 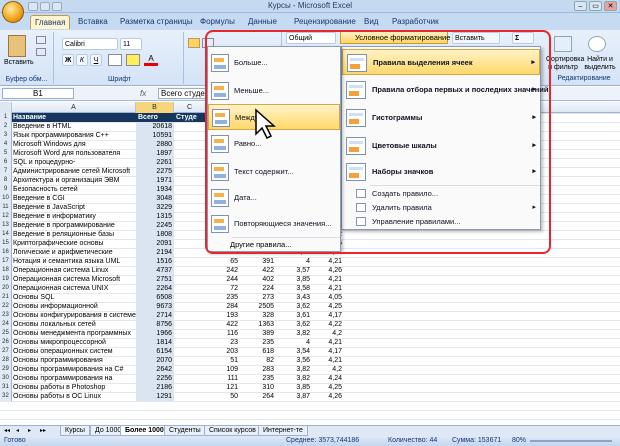 What do you see at coordinates (74, 351) in the screenshot?
I see `cell-course-name: Основы операционных систем` at bounding box center [74, 351].